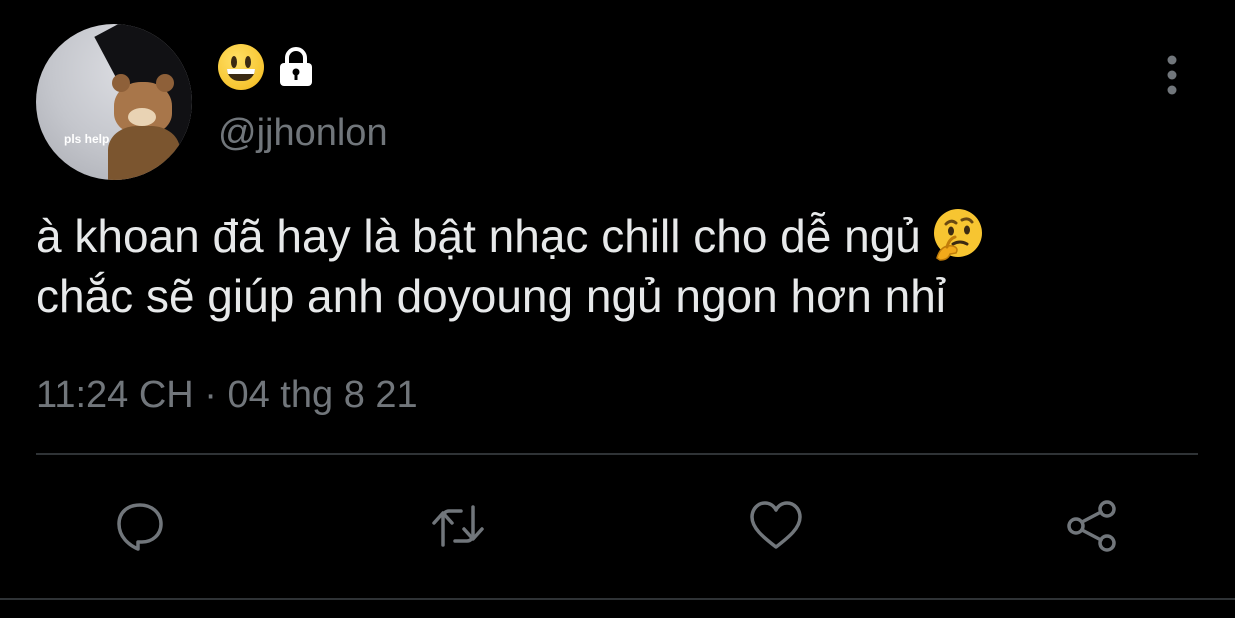  I want to click on avatar-caption: pls help, so click(87, 139).